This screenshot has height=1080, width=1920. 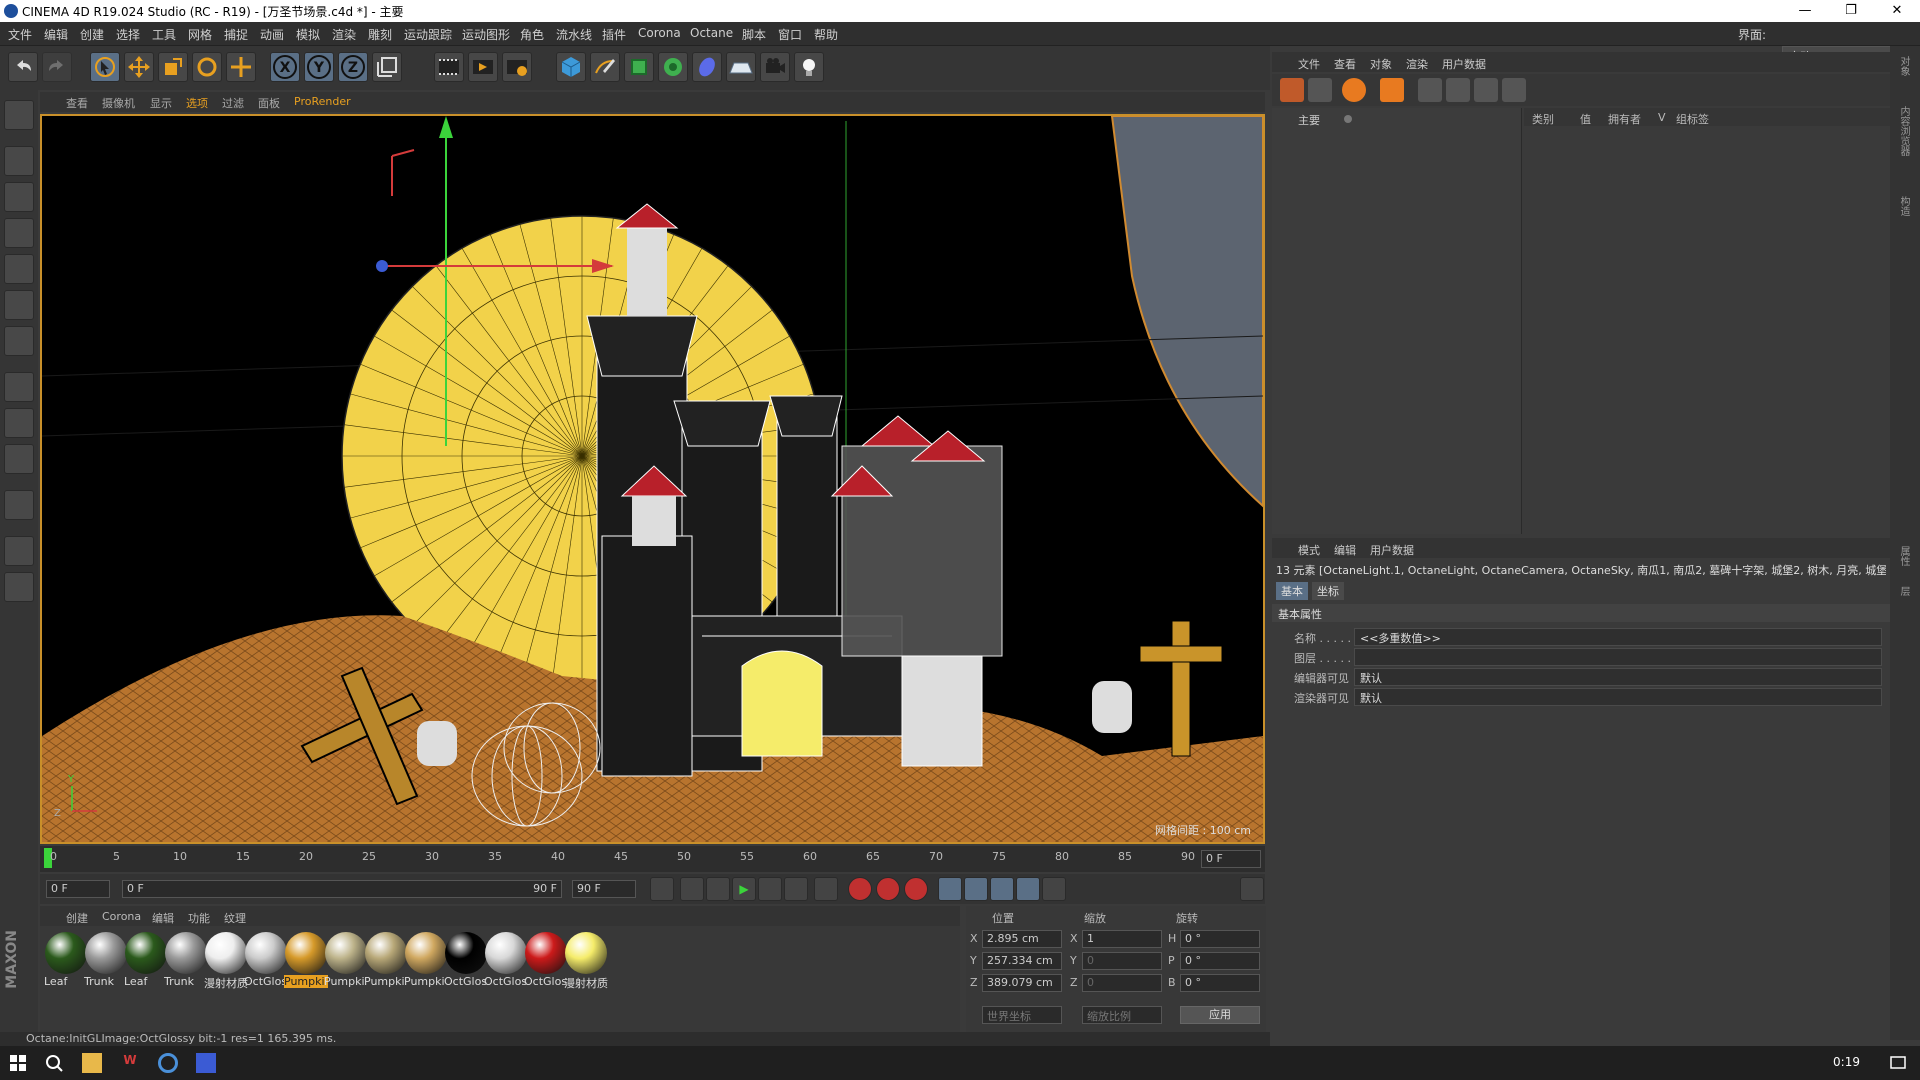 I want to click on obj-menu-objects: 对象, so click(x=1381, y=64).